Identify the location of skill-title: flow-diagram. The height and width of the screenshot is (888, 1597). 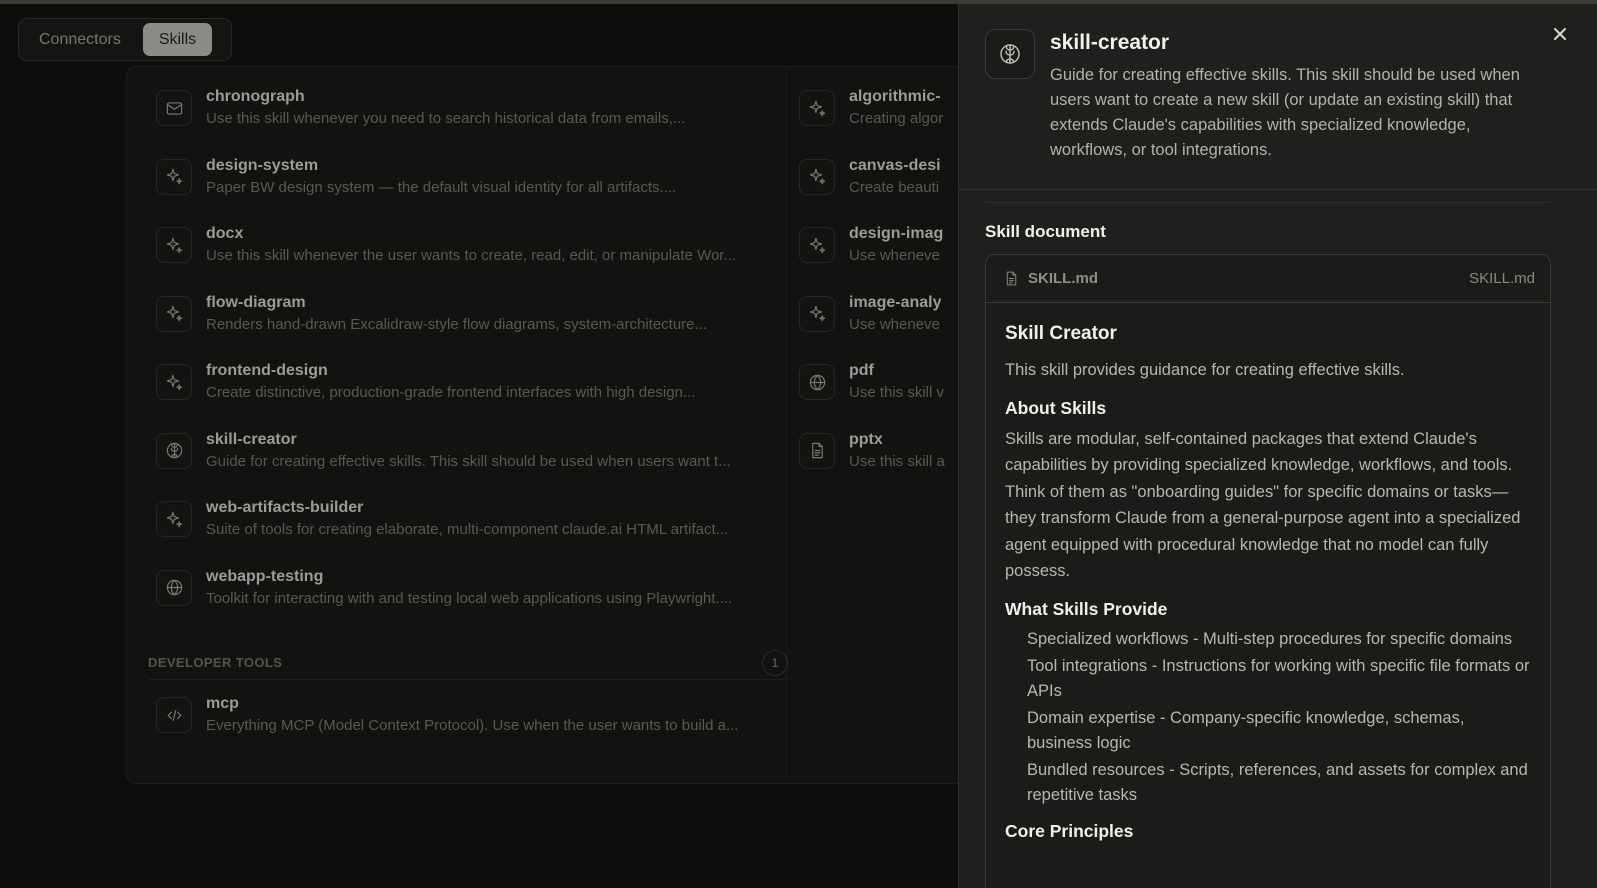
(256, 302).